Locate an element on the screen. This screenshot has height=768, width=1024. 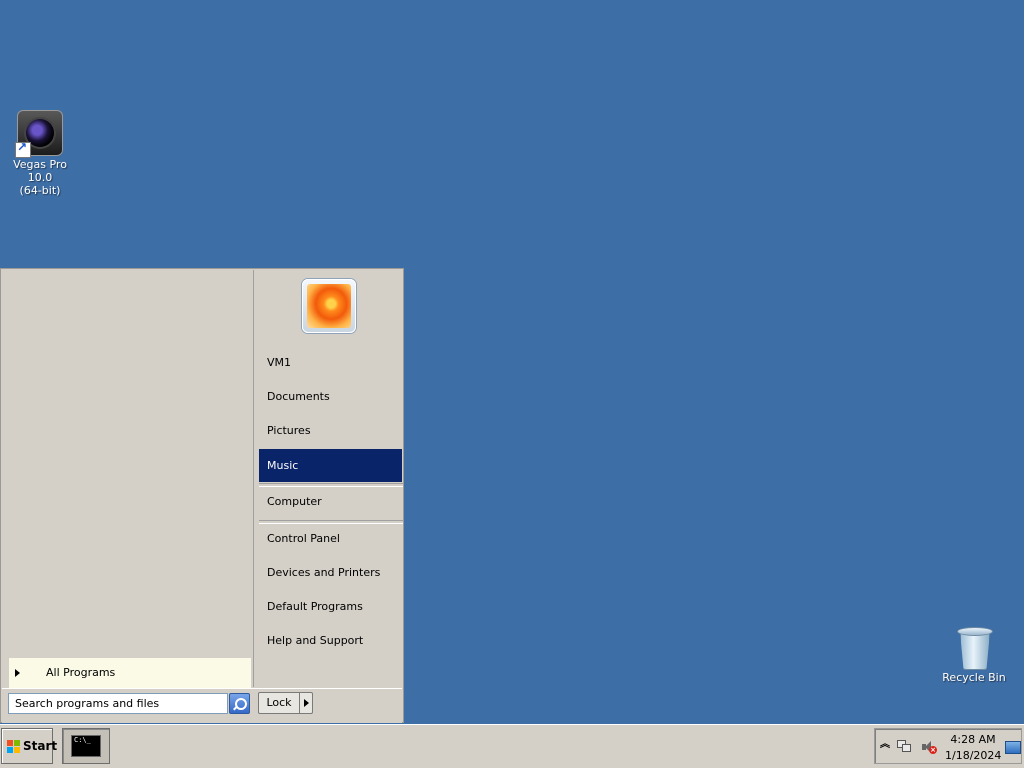
search-icon is located at coordinates (241, 704).